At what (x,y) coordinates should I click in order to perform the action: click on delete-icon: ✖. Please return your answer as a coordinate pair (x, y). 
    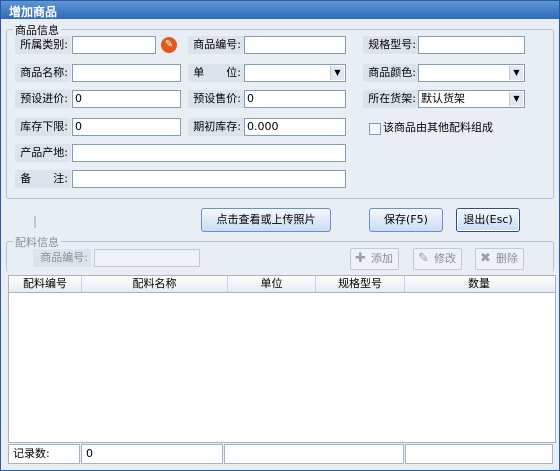
    Looking at the image, I should click on (485, 258).